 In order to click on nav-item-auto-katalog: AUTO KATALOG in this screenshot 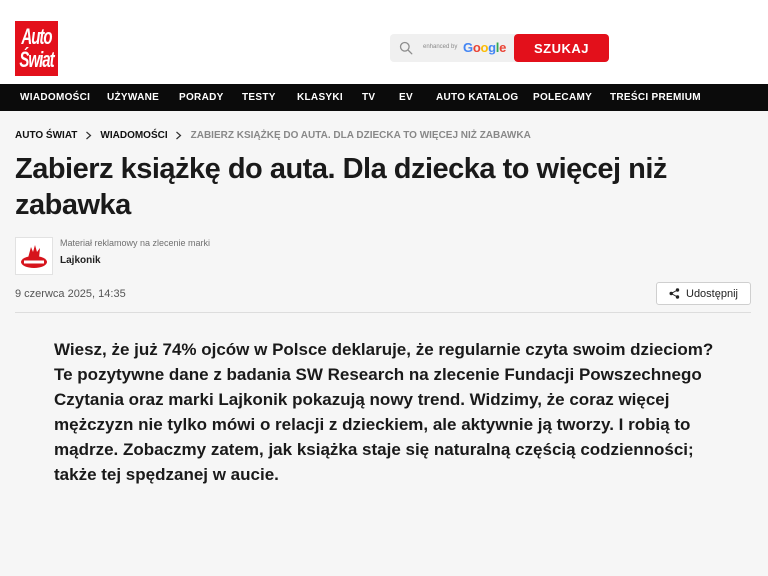, I will do `click(477, 97)`.